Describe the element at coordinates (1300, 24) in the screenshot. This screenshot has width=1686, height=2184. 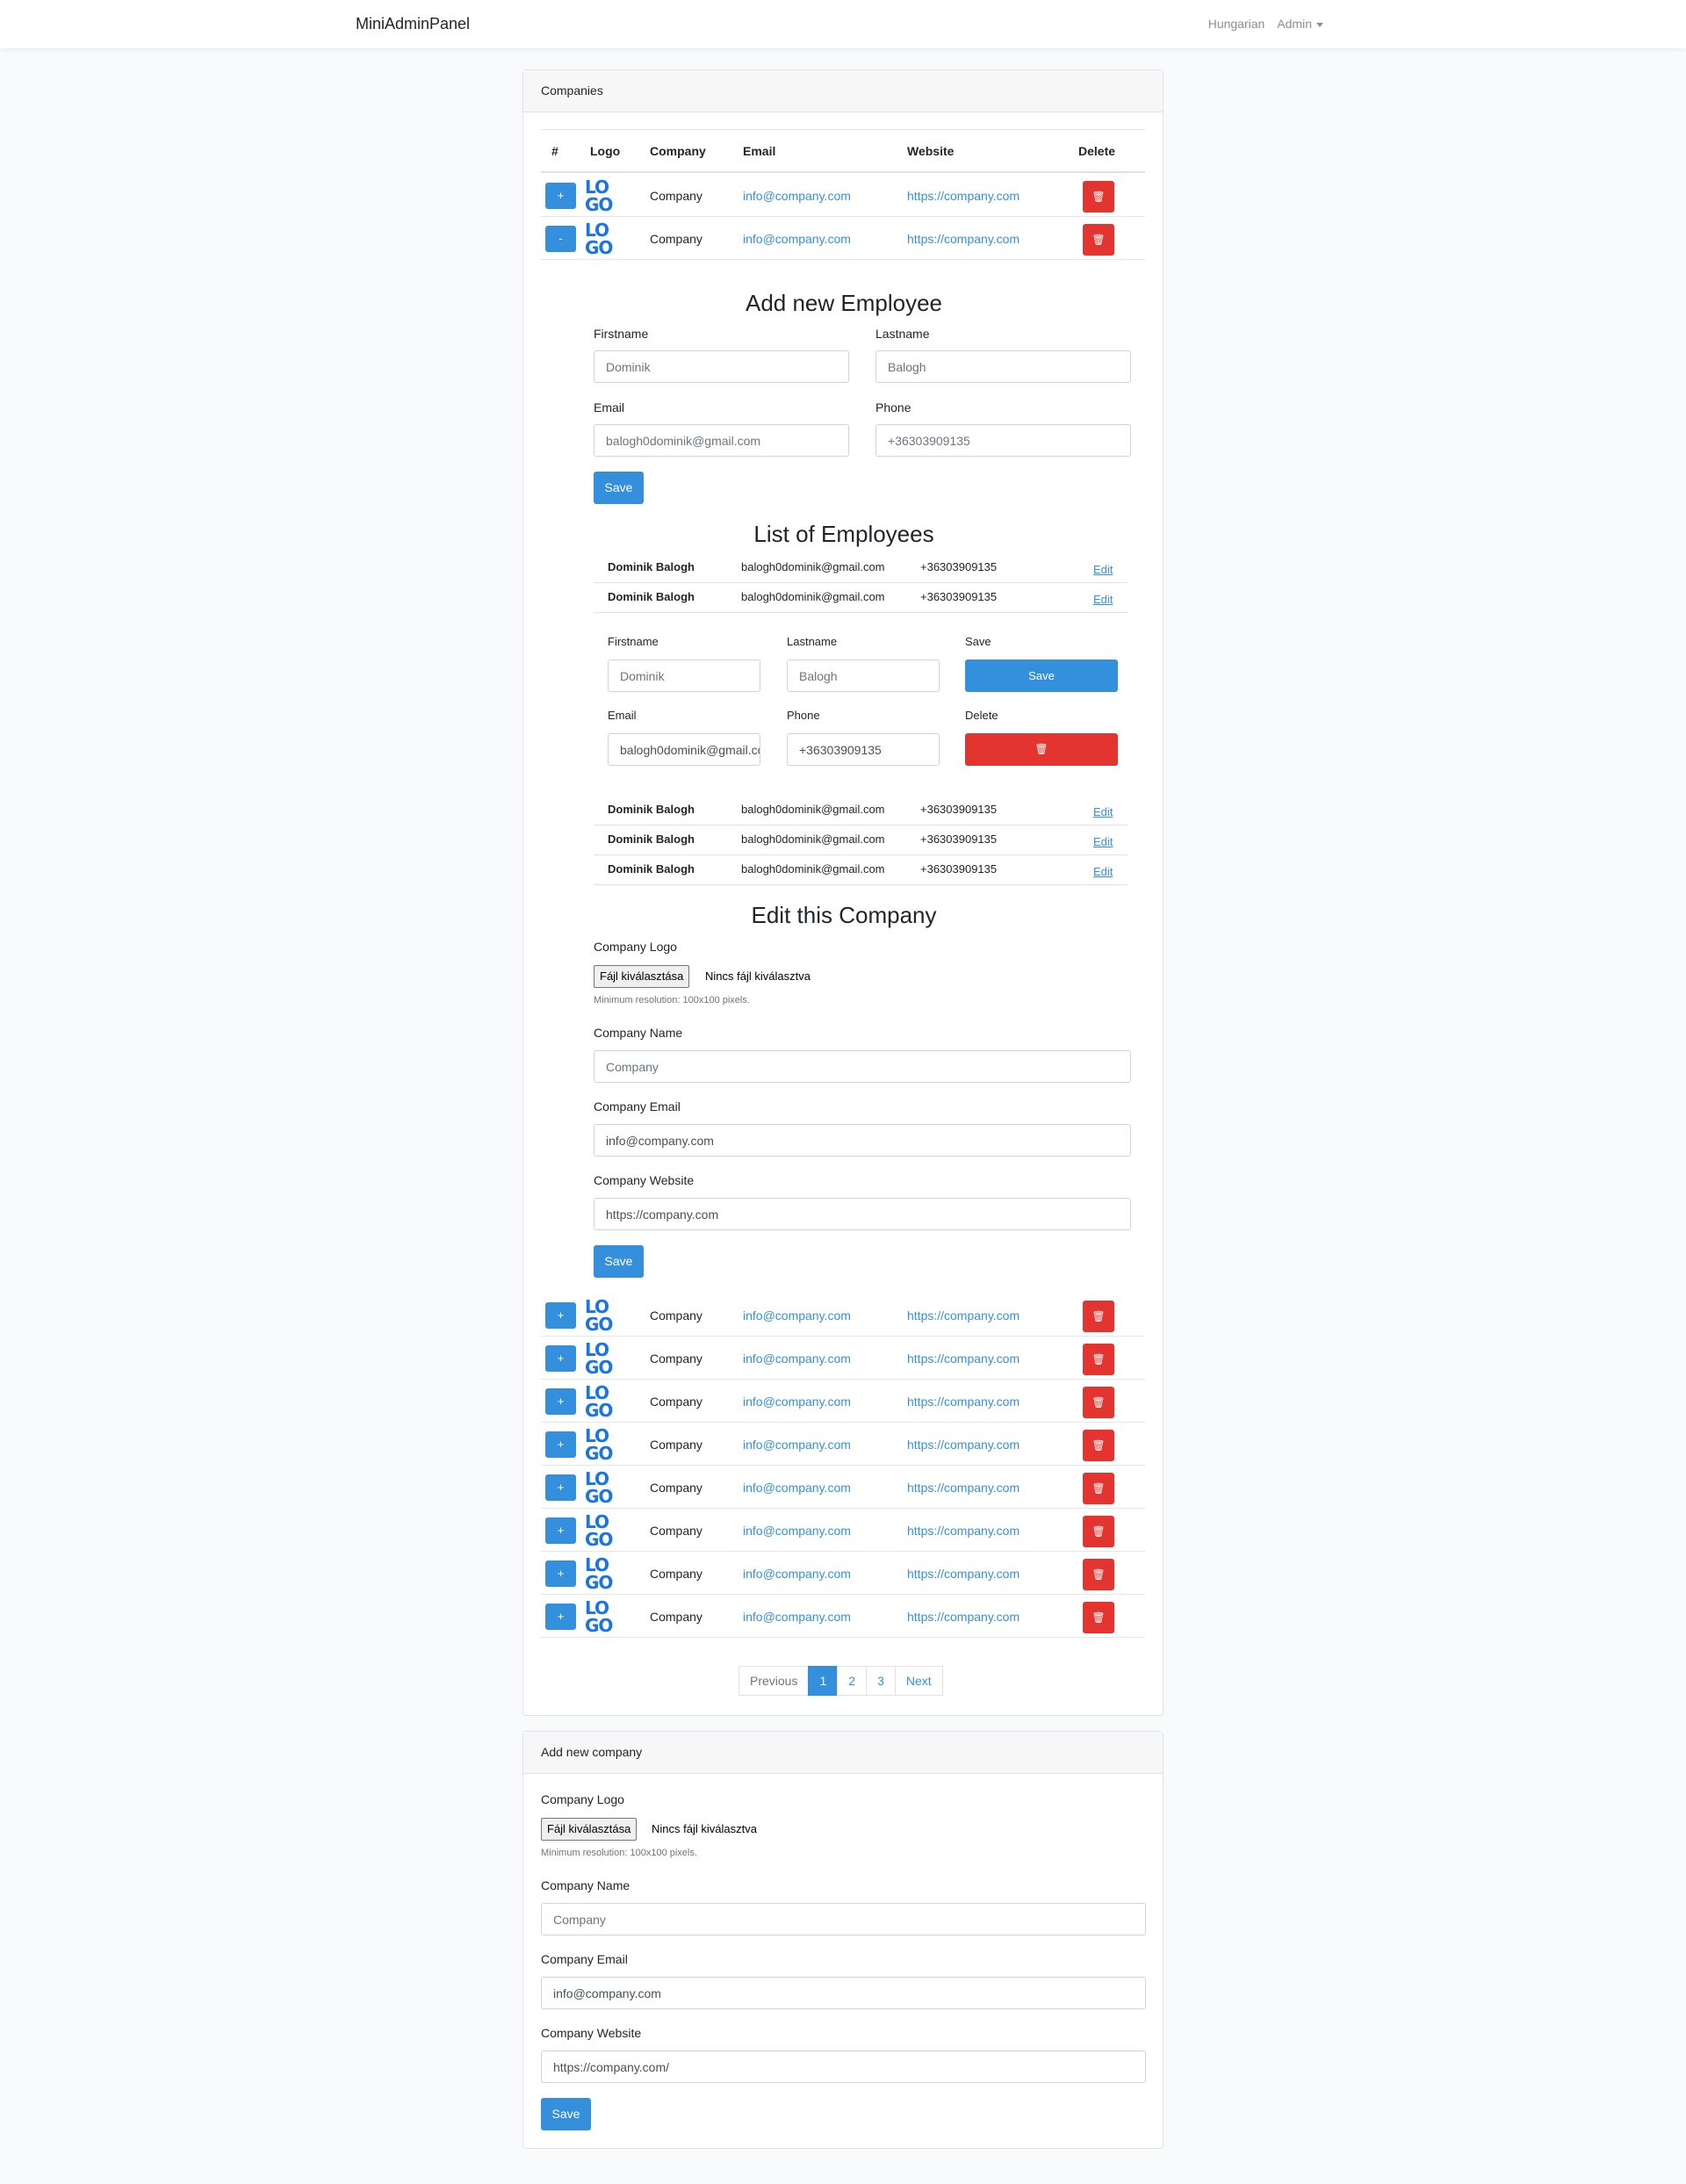
I see `user-dropdown: Admin` at that location.